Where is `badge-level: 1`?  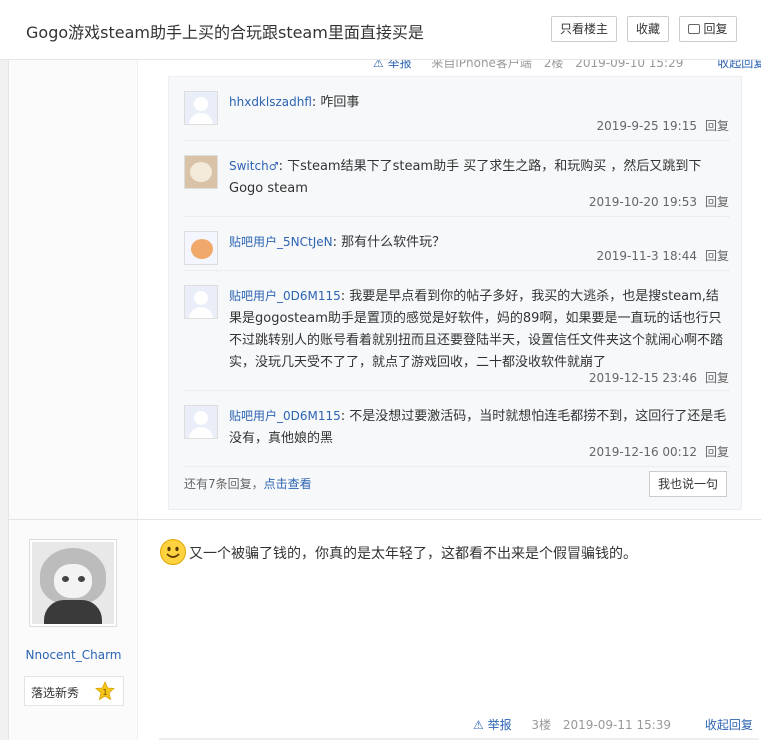 badge-level: 1 is located at coordinates (104, 692).